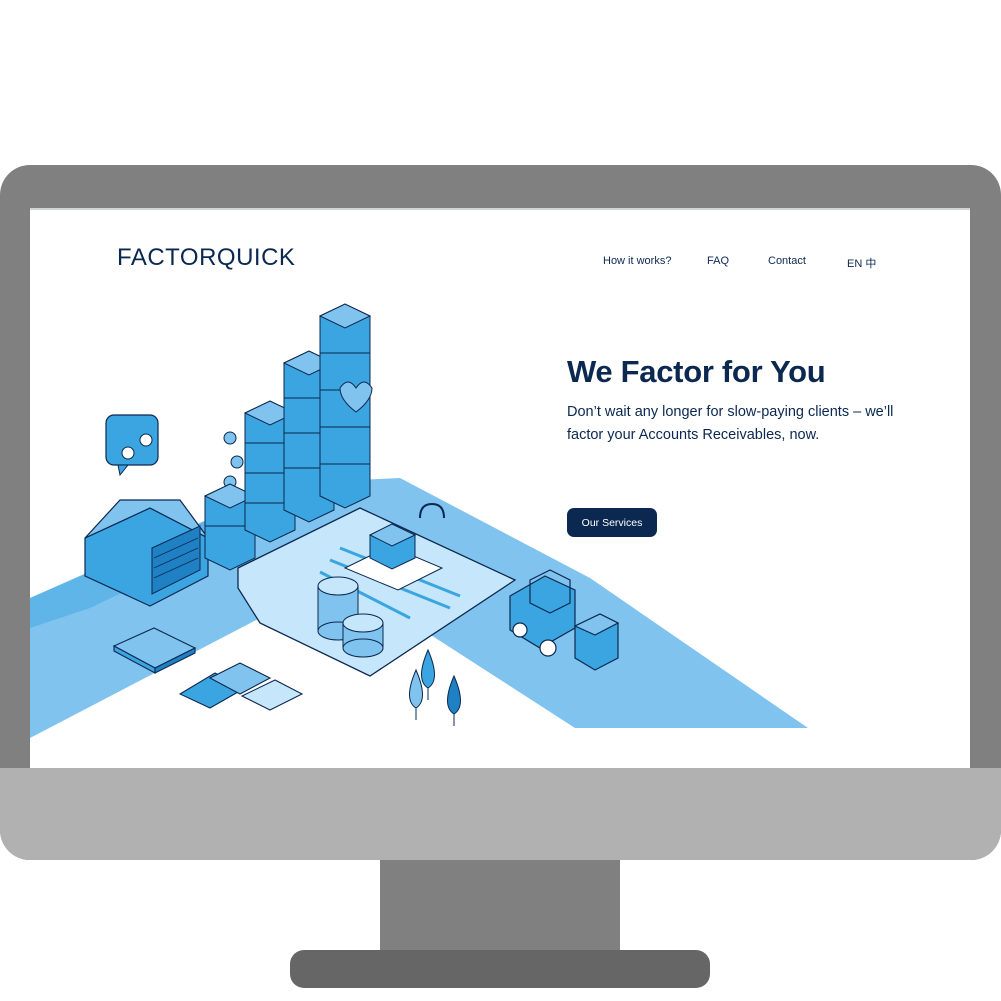 The image size is (1001, 1001). Describe the element at coordinates (787, 261) in the screenshot. I see `nav-contact: Contact` at that location.